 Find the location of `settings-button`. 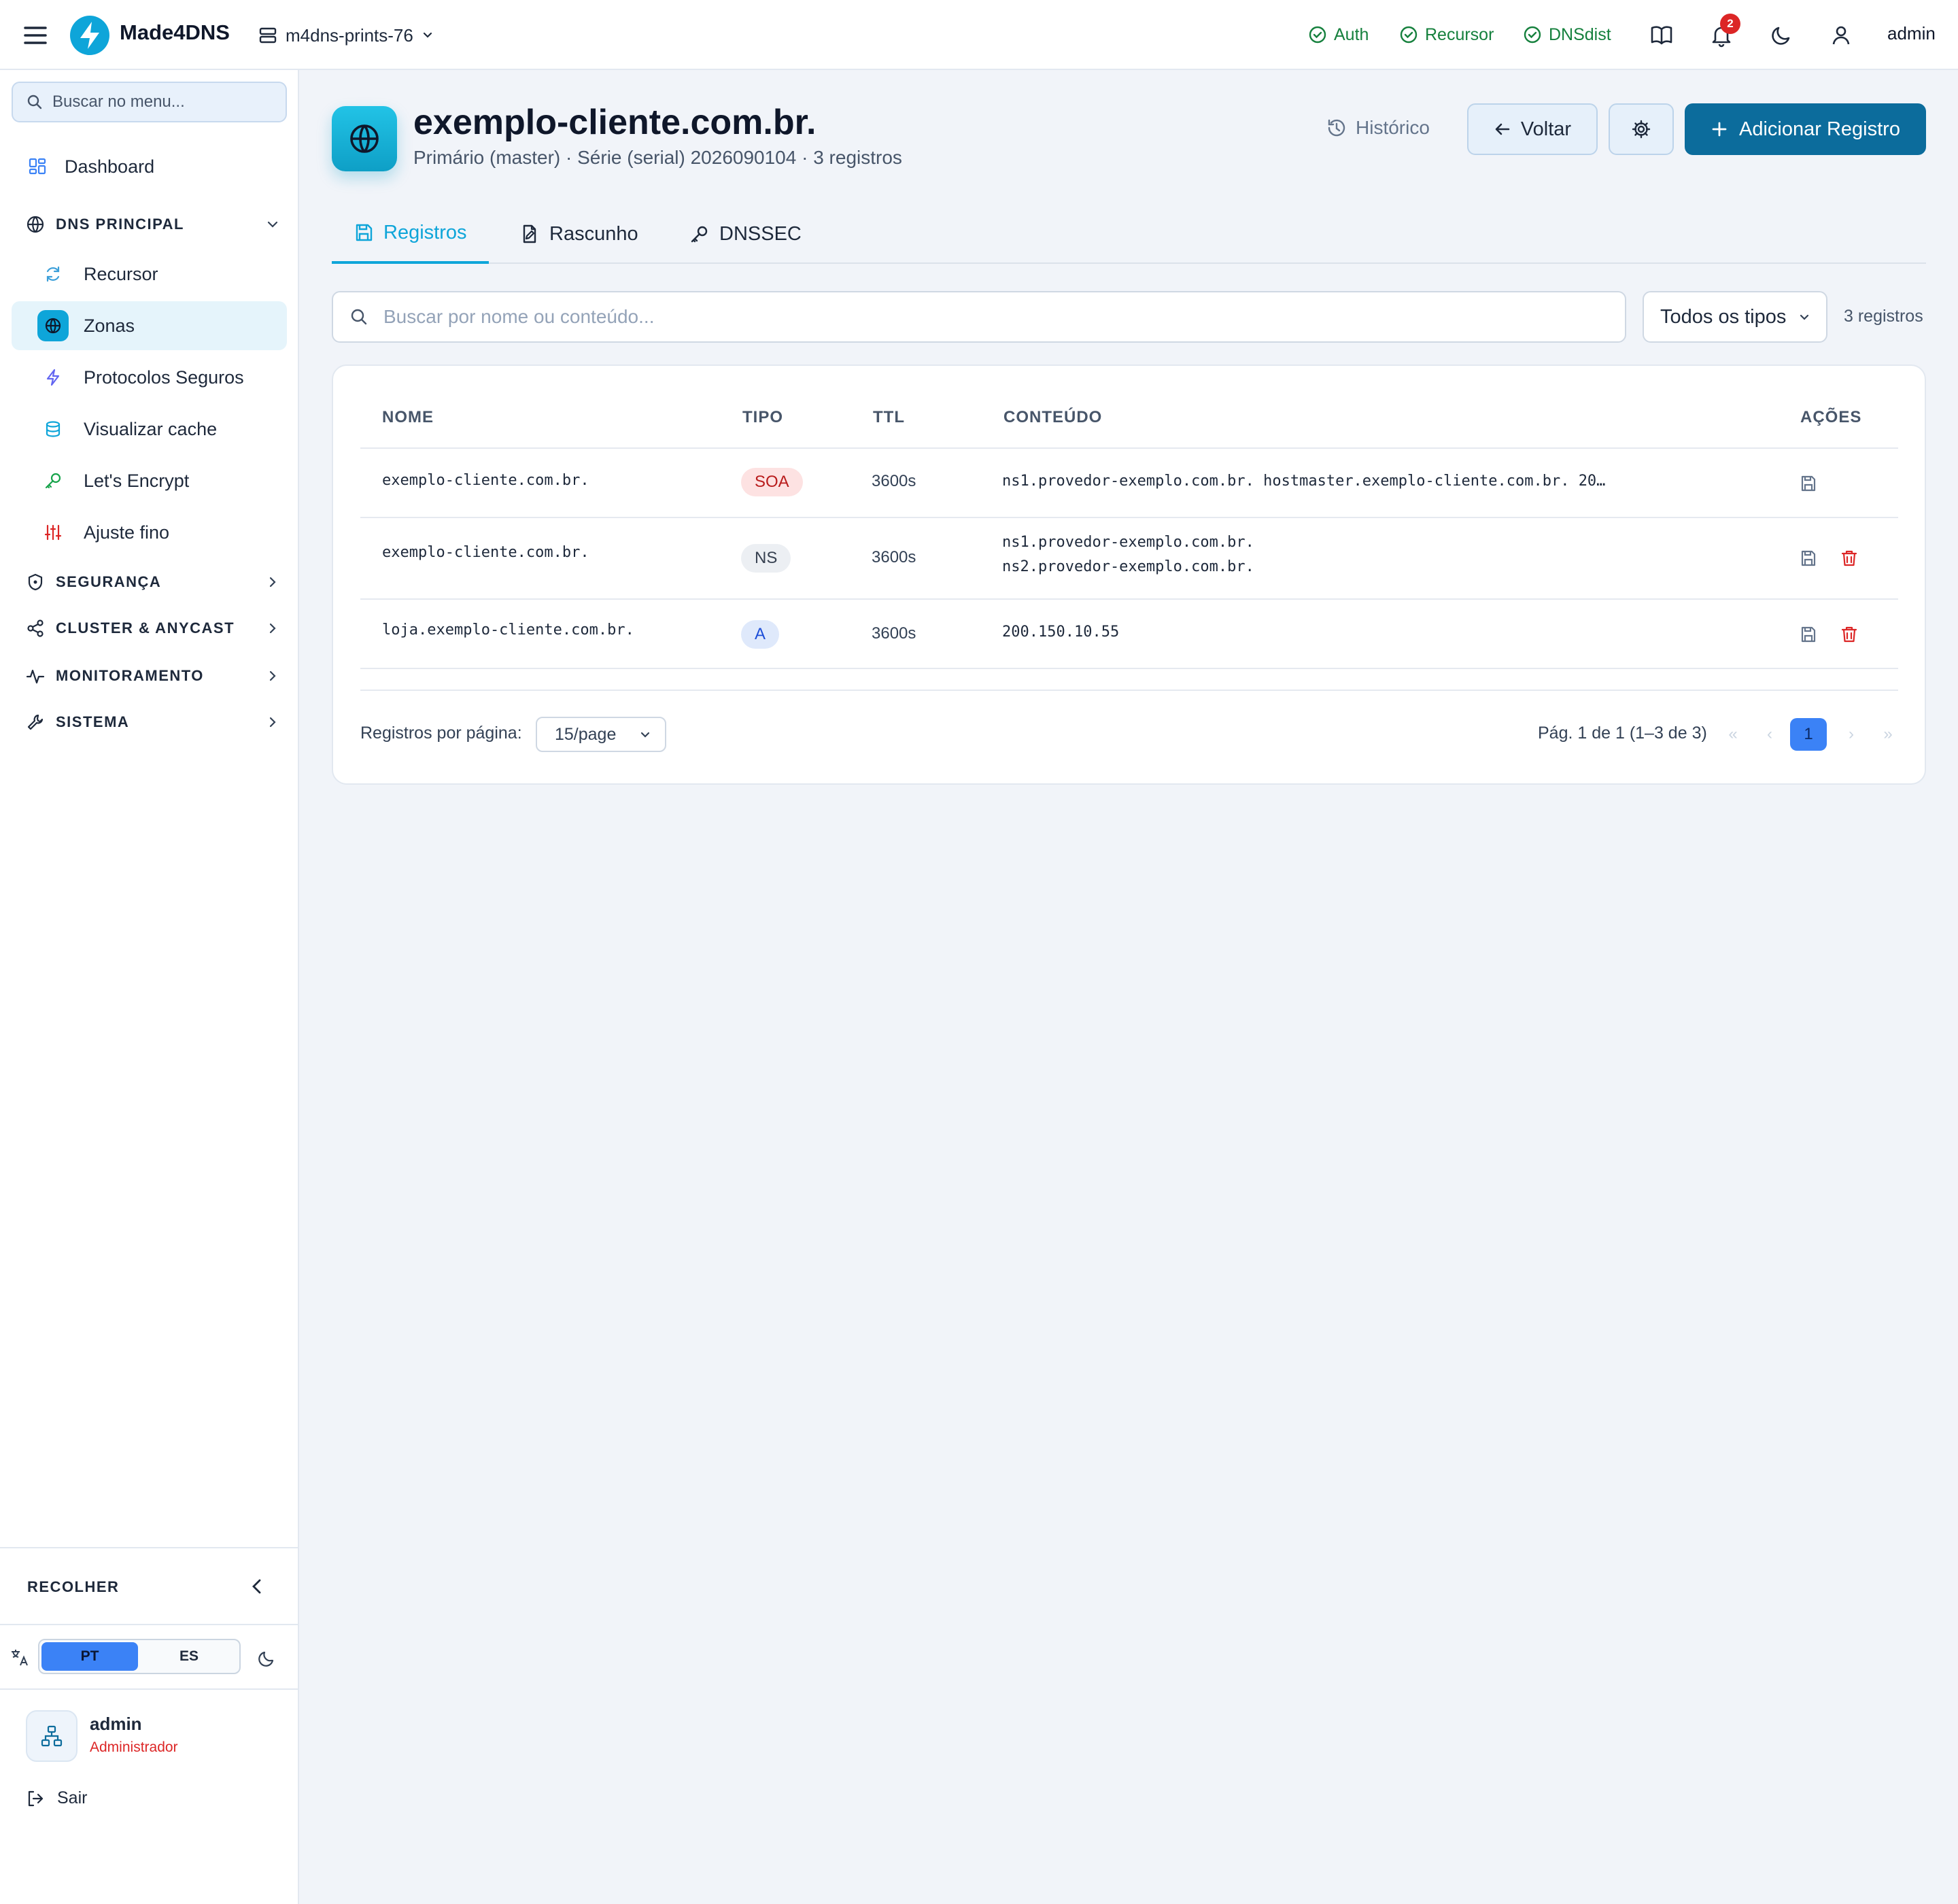

settings-button is located at coordinates (1641, 129).